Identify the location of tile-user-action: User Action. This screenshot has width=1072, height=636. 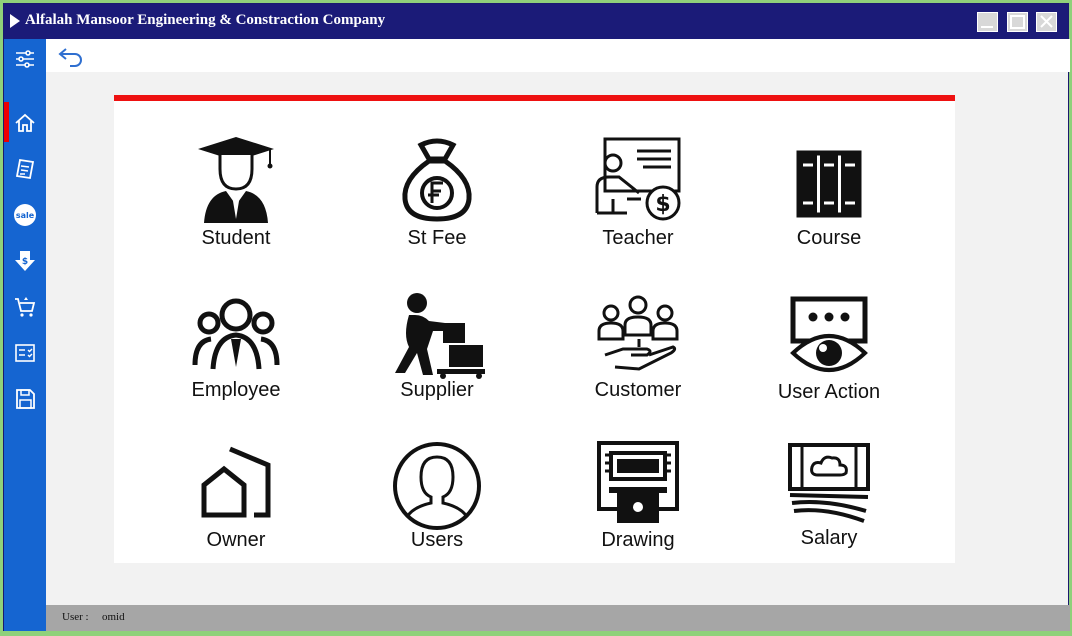
(829, 356).